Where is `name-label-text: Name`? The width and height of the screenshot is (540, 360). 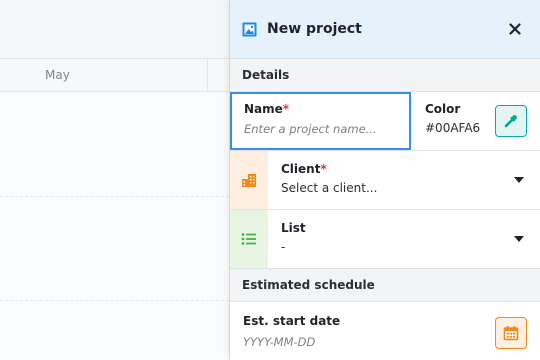
name-label-text: Name is located at coordinates (263, 109).